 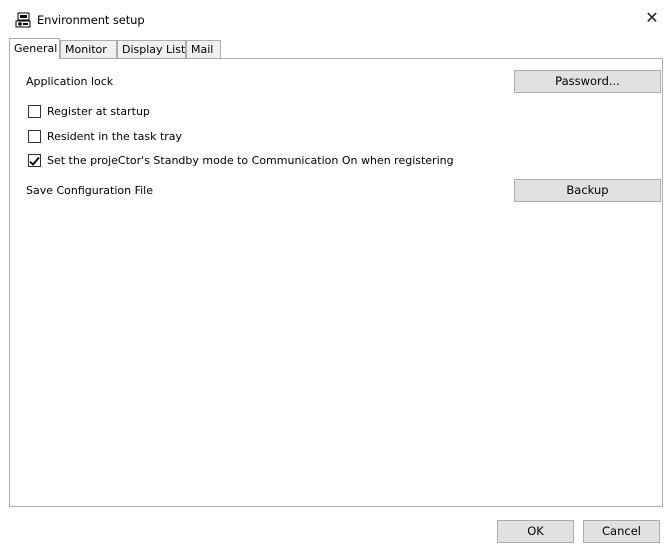 What do you see at coordinates (535, 531) in the screenshot?
I see `ok-button: OK` at bounding box center [535, 531].